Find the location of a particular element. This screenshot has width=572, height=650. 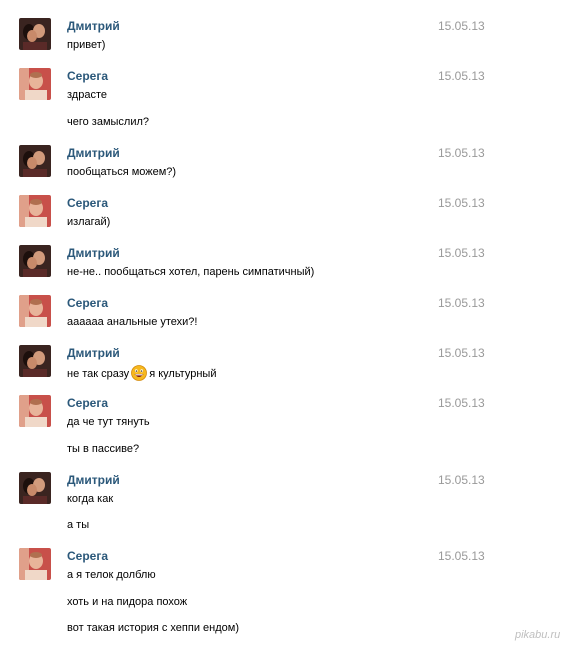

message-text: когда как is located at coordinates (90, 499).